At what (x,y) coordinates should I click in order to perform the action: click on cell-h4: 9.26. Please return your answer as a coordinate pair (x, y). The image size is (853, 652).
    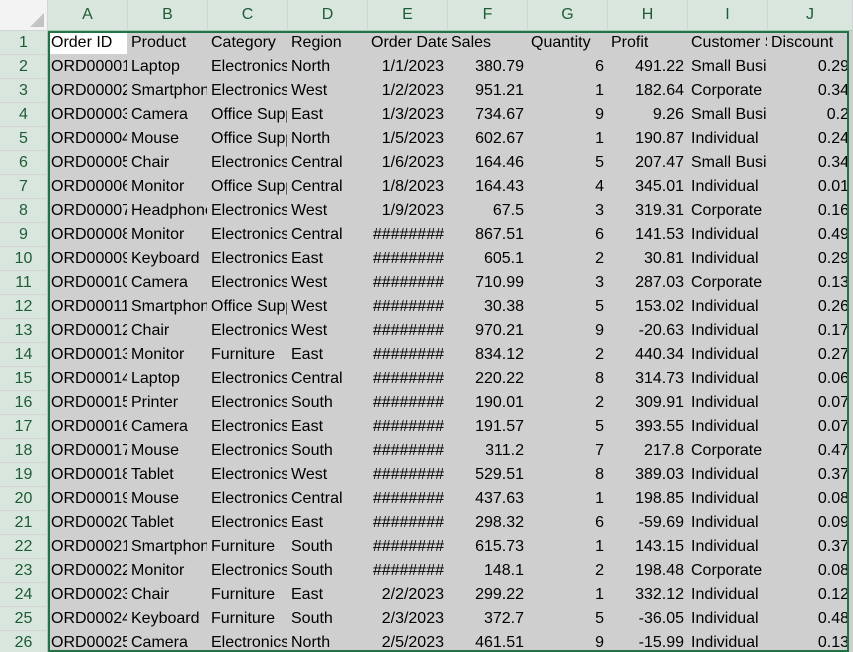
    Looking at the image, I should click on (648, 115).